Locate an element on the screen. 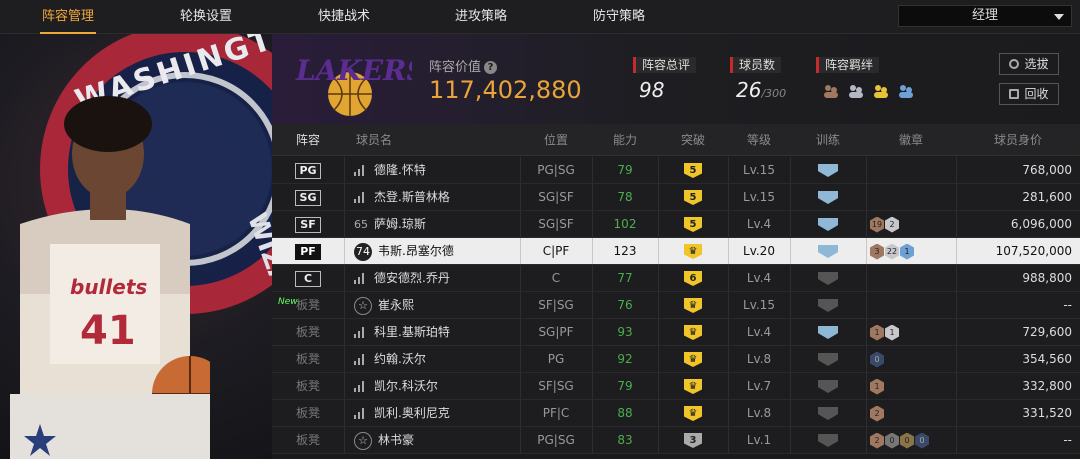 The height and width of the screenshot is (459, 1080). col-breakthrough: 突破 is located at coordinates (693, 140).